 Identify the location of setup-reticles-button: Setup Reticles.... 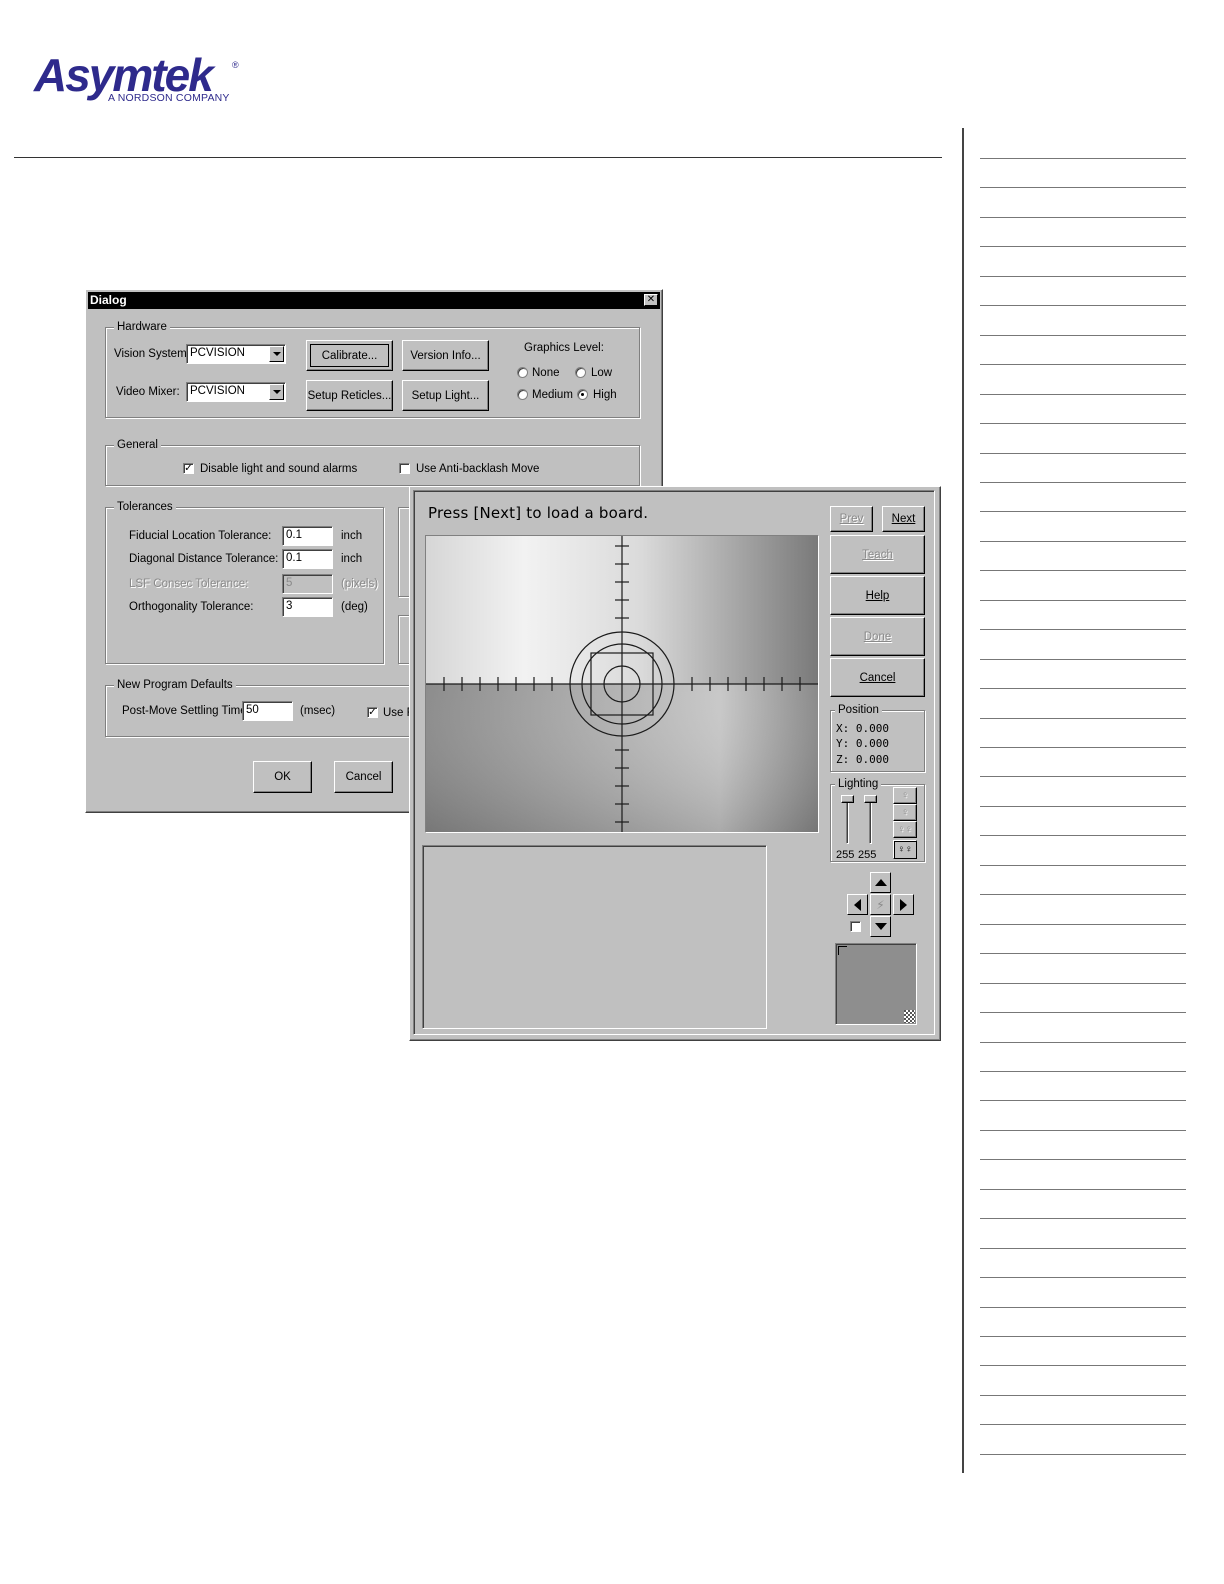
(349, 395).